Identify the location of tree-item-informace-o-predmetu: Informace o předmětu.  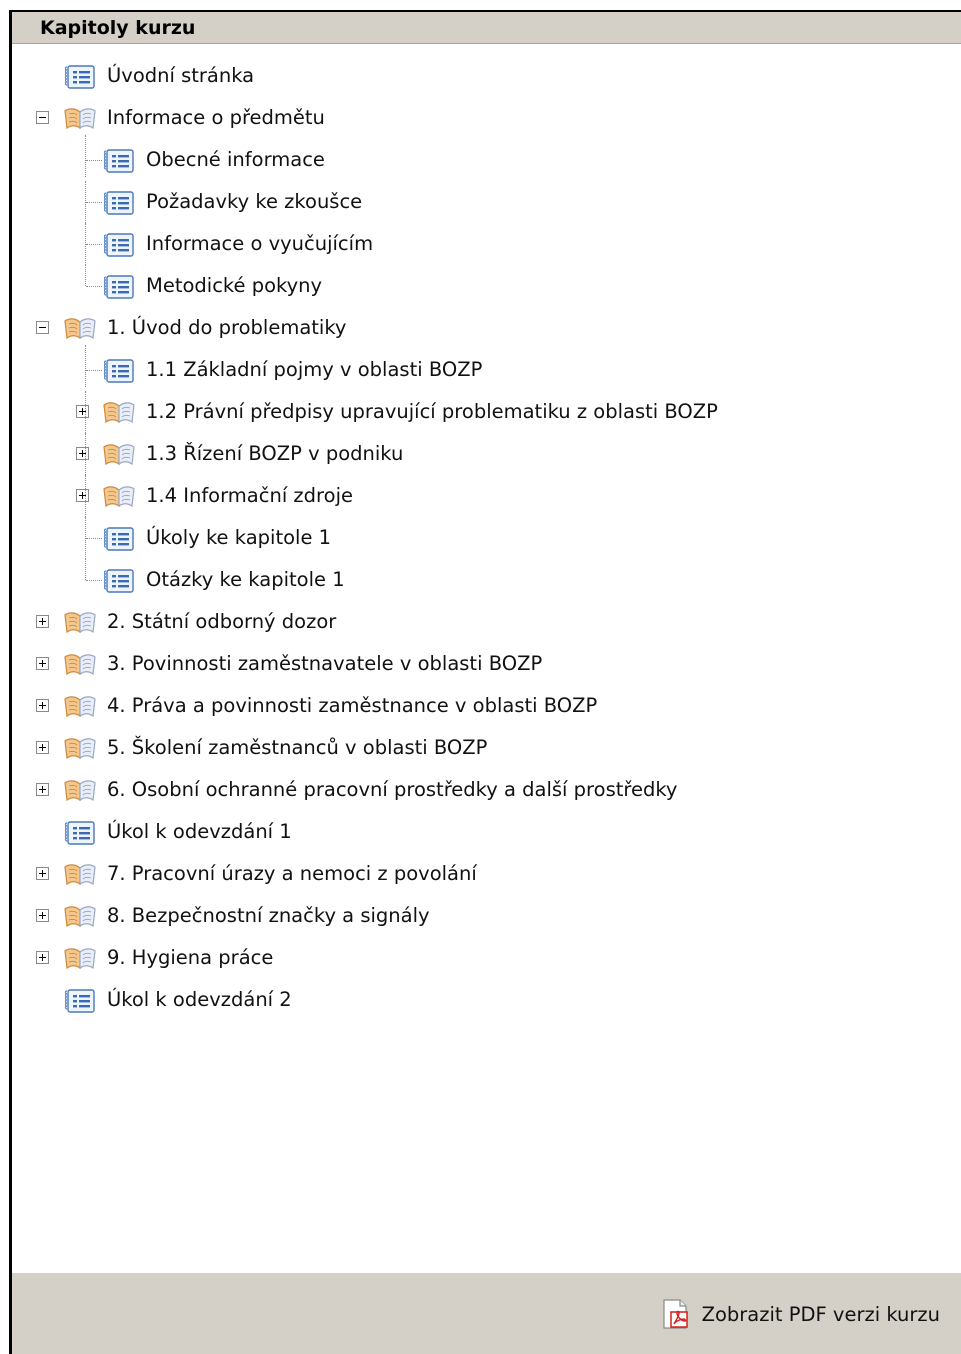
(482, 118).